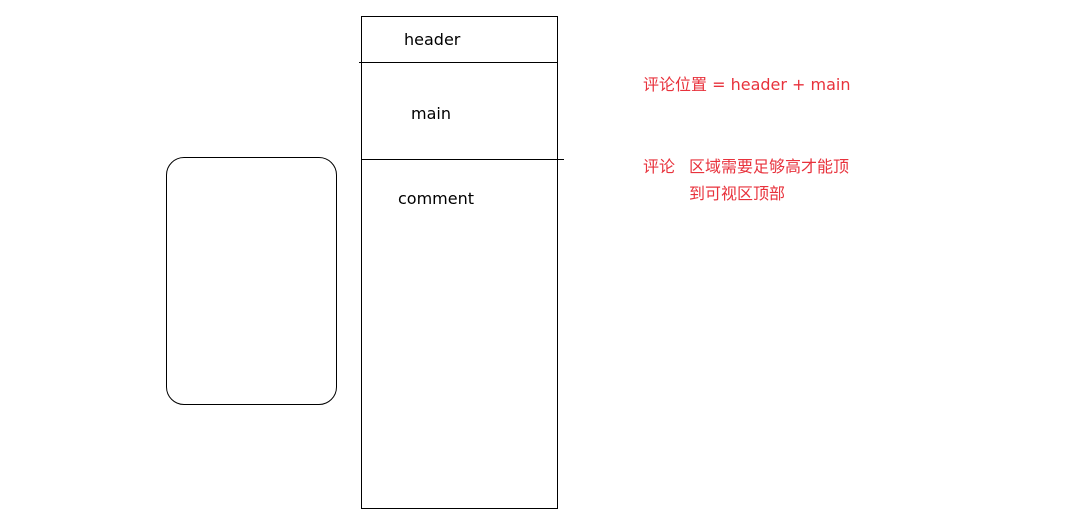  Describe the element at coordinates (458, 62) in the screenshot. I see `header-main-divider` at that location.